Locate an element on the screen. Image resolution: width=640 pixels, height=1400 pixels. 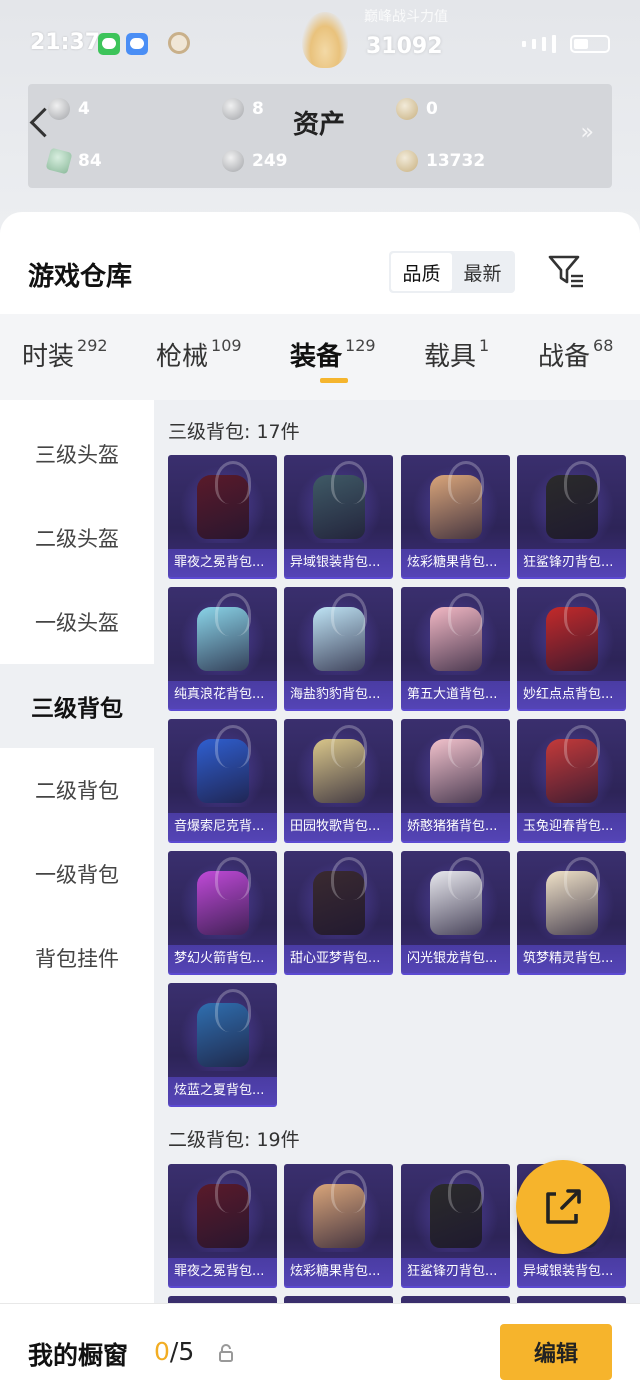
tab-label: 载具 is located at coordinates (450, 357).